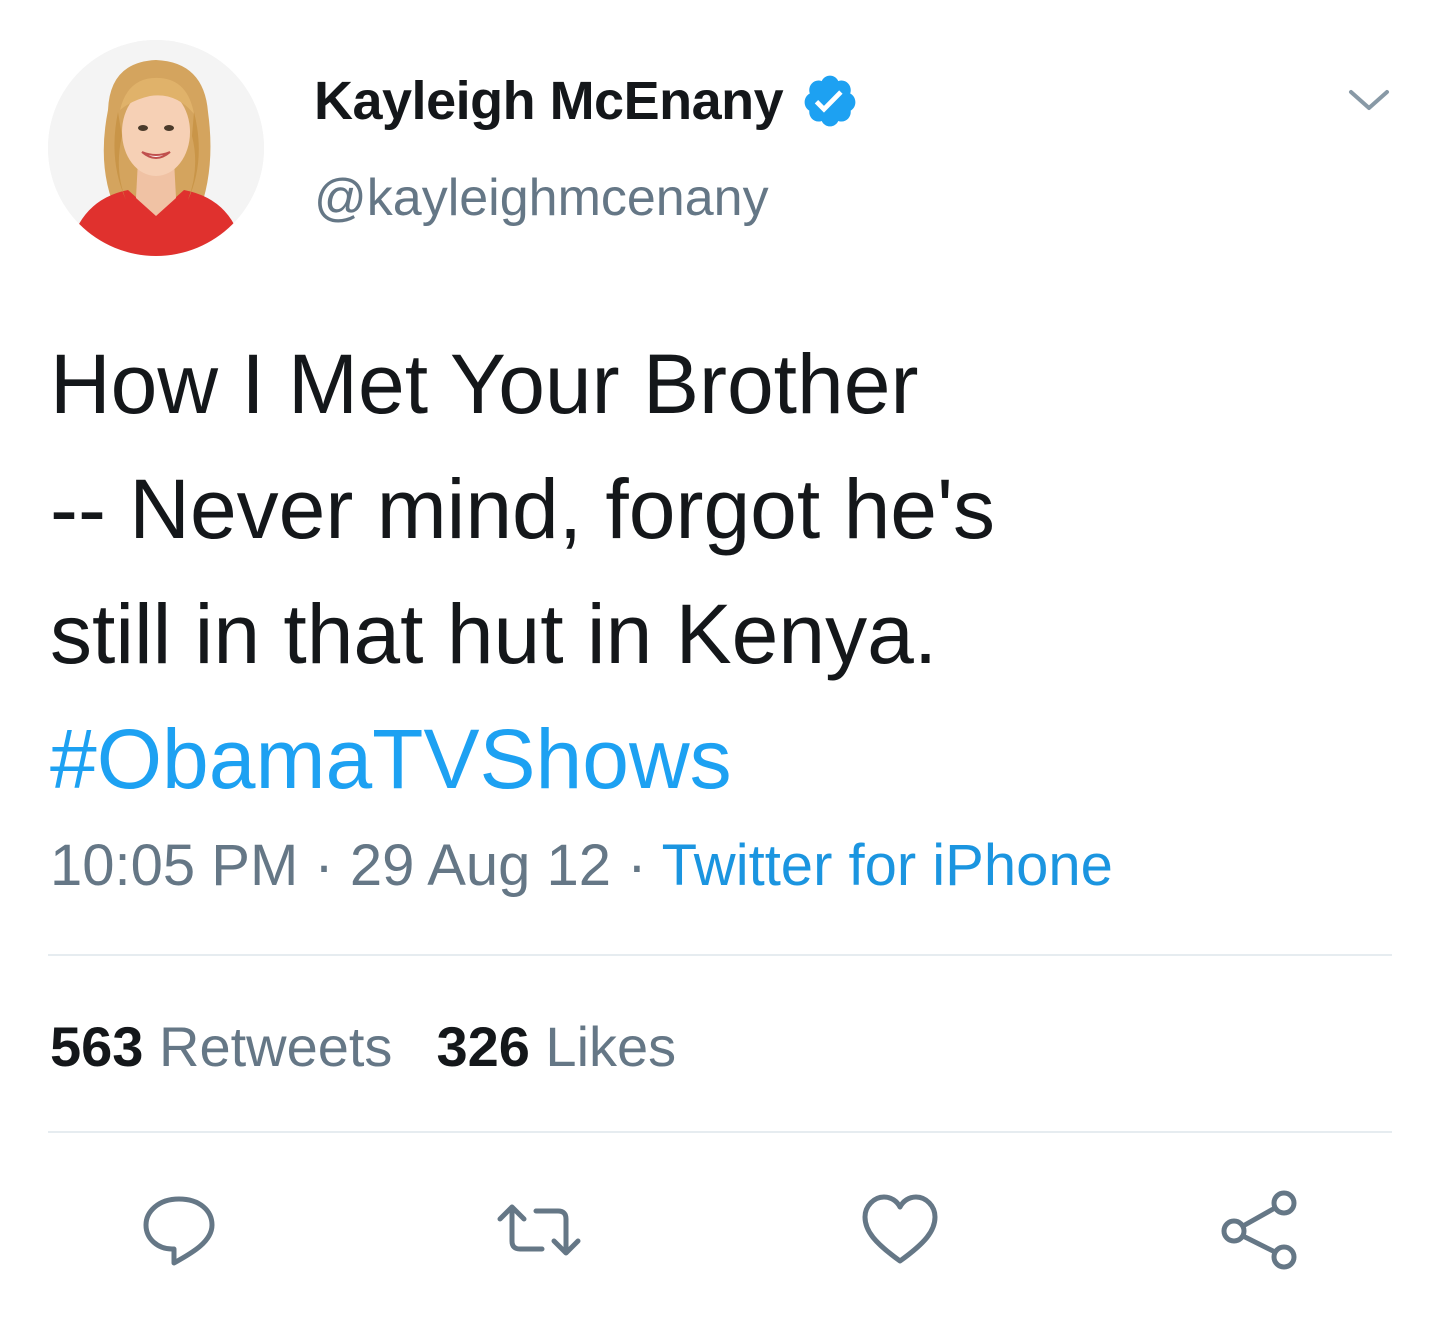  Describe the element at coordinates (174, 865) in the screenshot. I see `tweet-time: 10:05 PM` at that location.